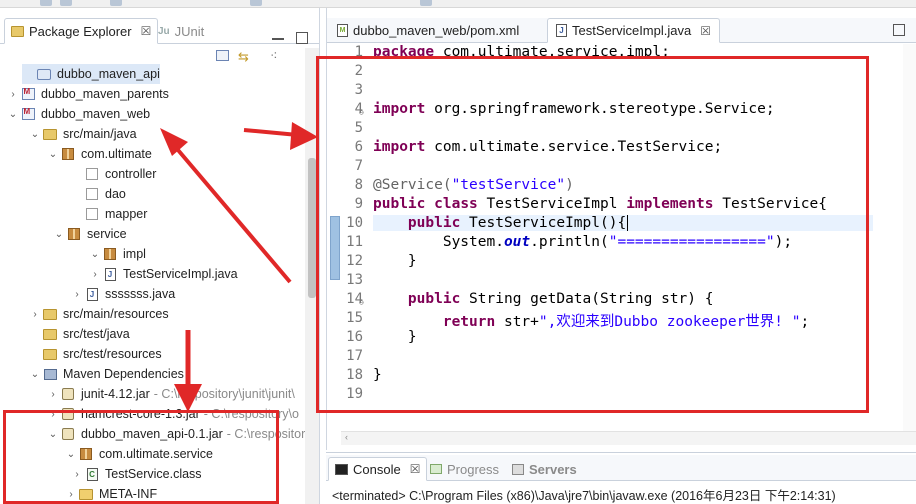  Describe the element at coordinates (621, 468) in the screenshot. I see `console-tab-bar: Console ☒ Progress Servers` at that location.